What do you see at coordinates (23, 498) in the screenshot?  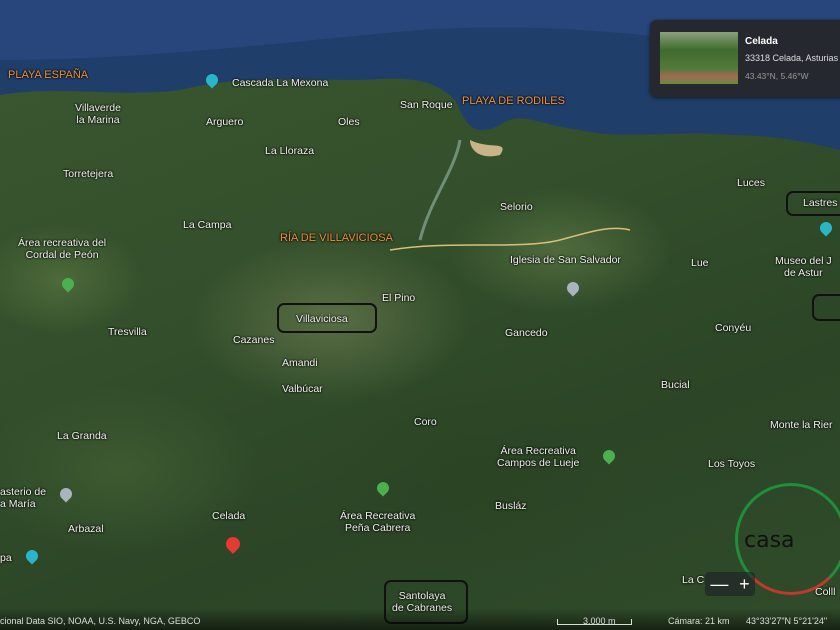 I see `place-label: asterio de a María` at bounding box center [23, 498].